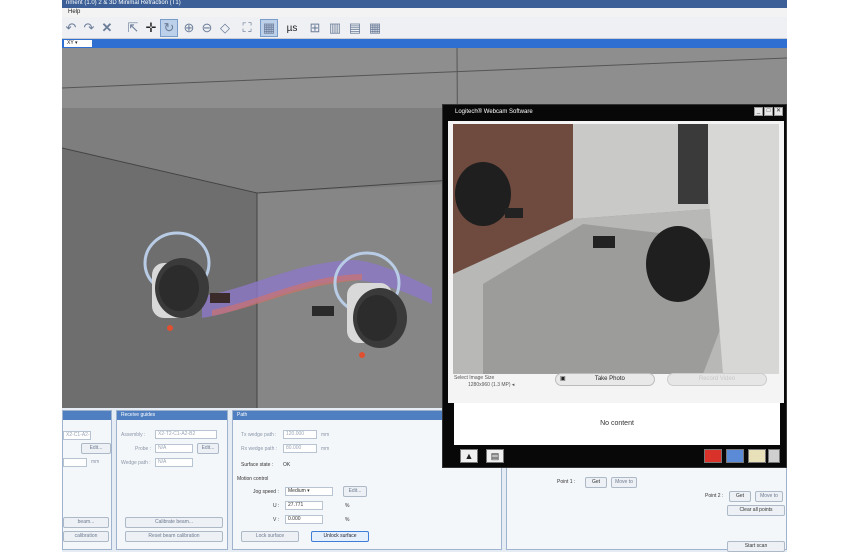 The image size is (849, 552). I want to click on point1-get-button: Get, so click(596, 482).